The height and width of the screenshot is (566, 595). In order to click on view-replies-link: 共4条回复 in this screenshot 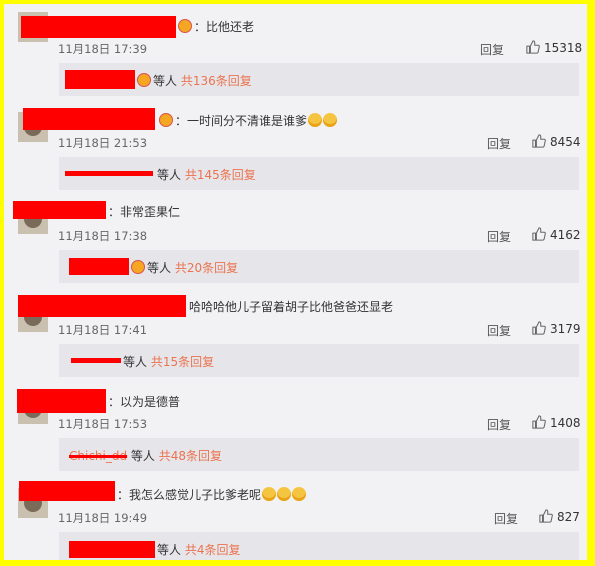, I will do `click(213, 550)`.